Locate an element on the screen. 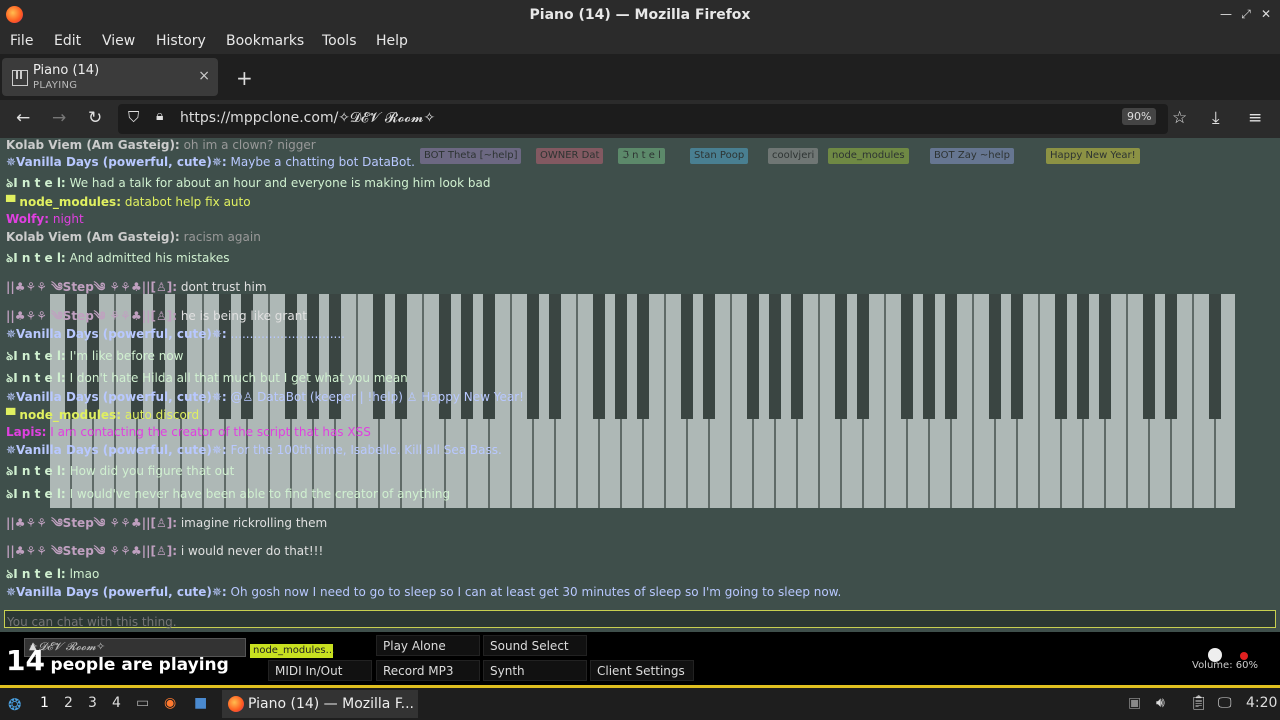  download-icon: ⤓ is located at coordinates (1216, 118).